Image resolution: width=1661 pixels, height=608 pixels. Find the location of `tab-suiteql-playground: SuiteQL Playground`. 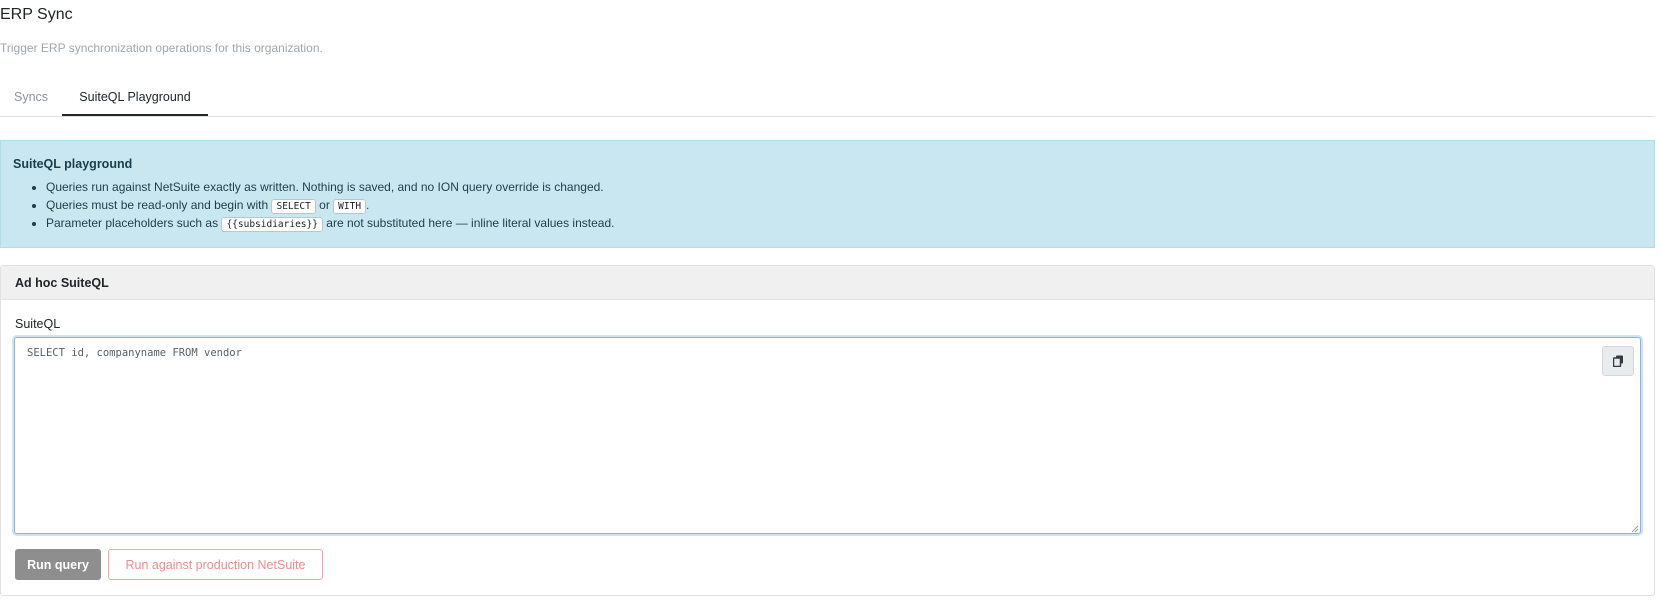

tab-suiteql-playground: SuiteQL Playground is located at coordinates (135, 98).